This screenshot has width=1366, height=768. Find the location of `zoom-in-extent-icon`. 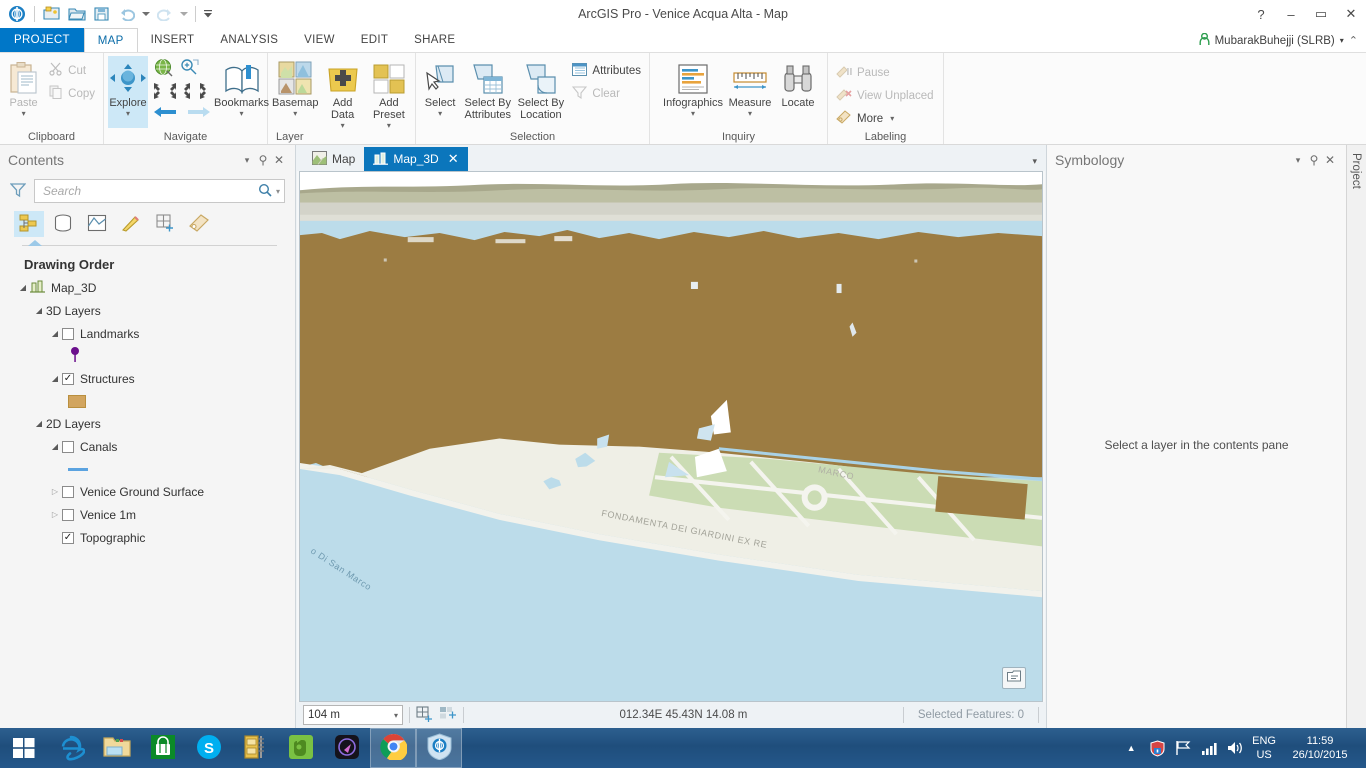

zoom-in-extent-icon is located at coordinates (195, 92).